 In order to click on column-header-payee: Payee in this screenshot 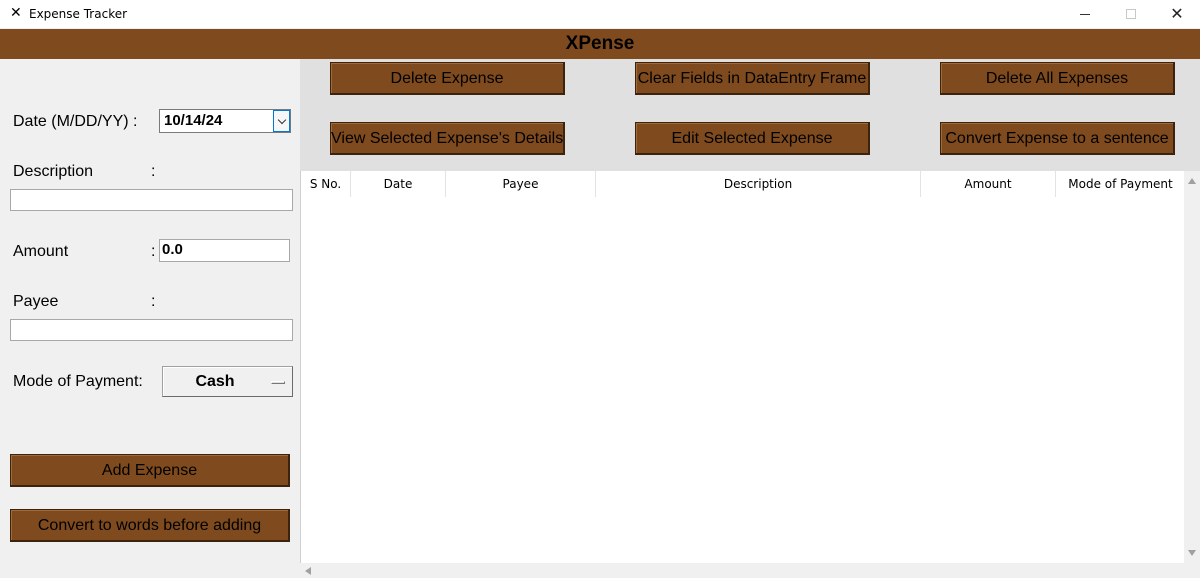, I will do `click(521, 184)`.